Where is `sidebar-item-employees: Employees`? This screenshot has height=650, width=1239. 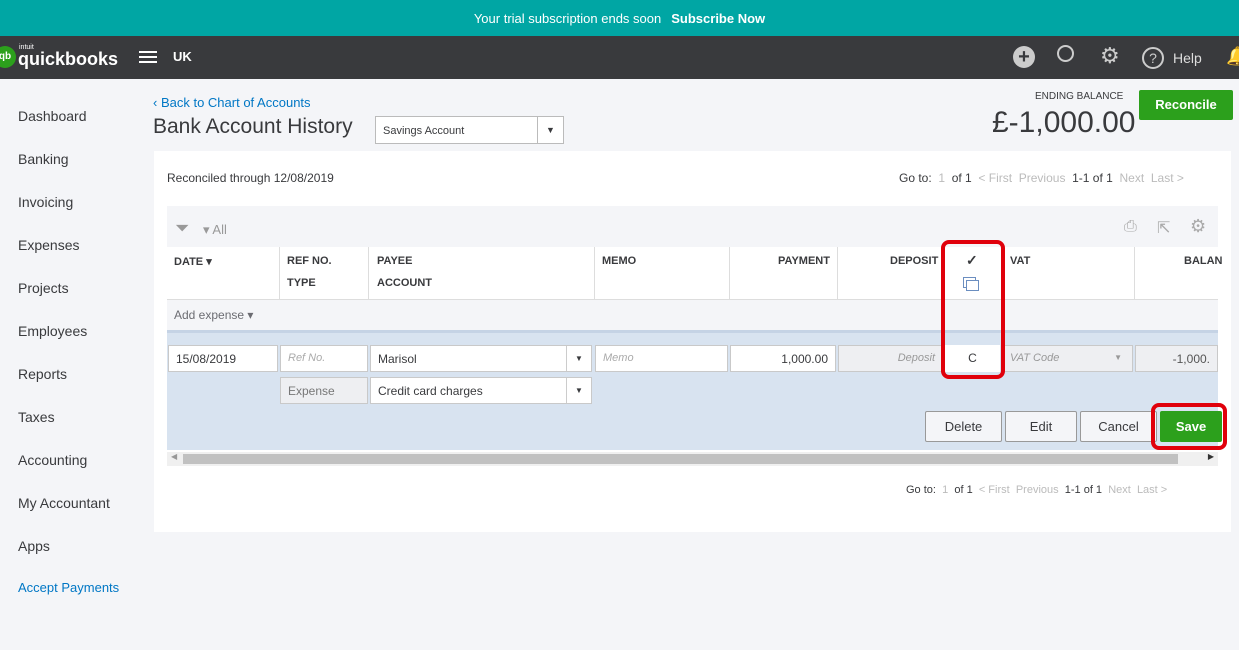
sidebar-item-employees: Employees is located at coordinates (52, 331).